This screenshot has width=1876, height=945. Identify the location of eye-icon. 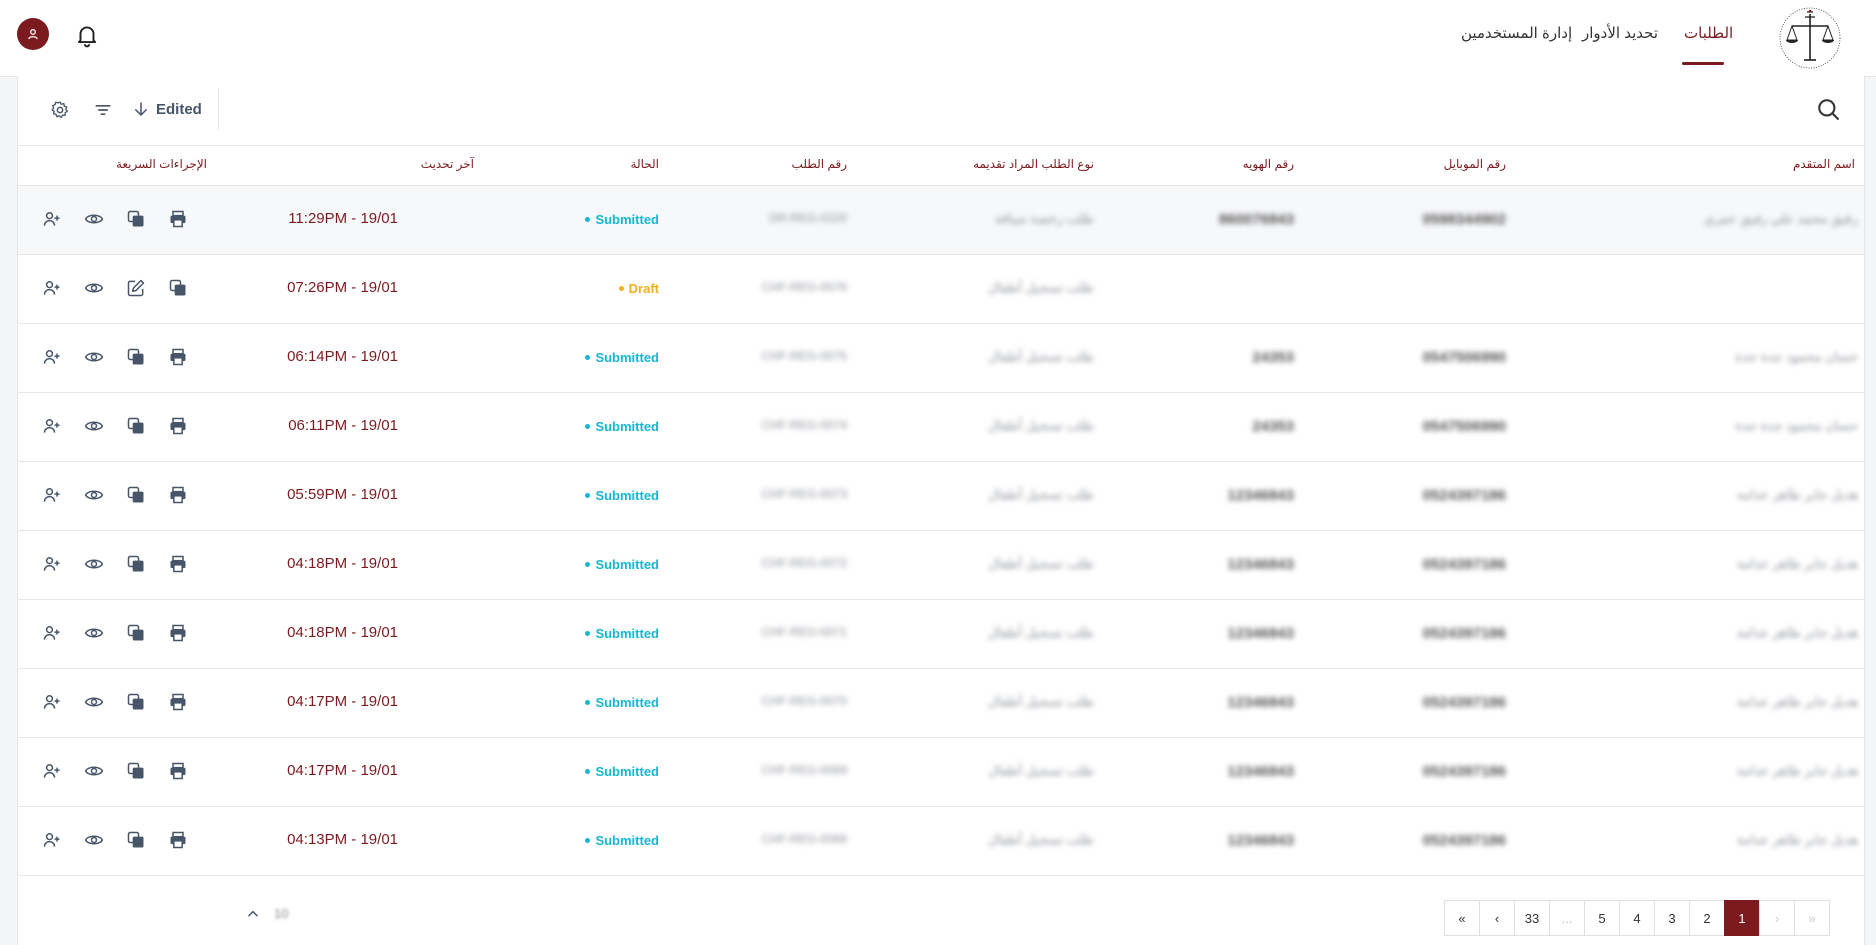
(94, 564).